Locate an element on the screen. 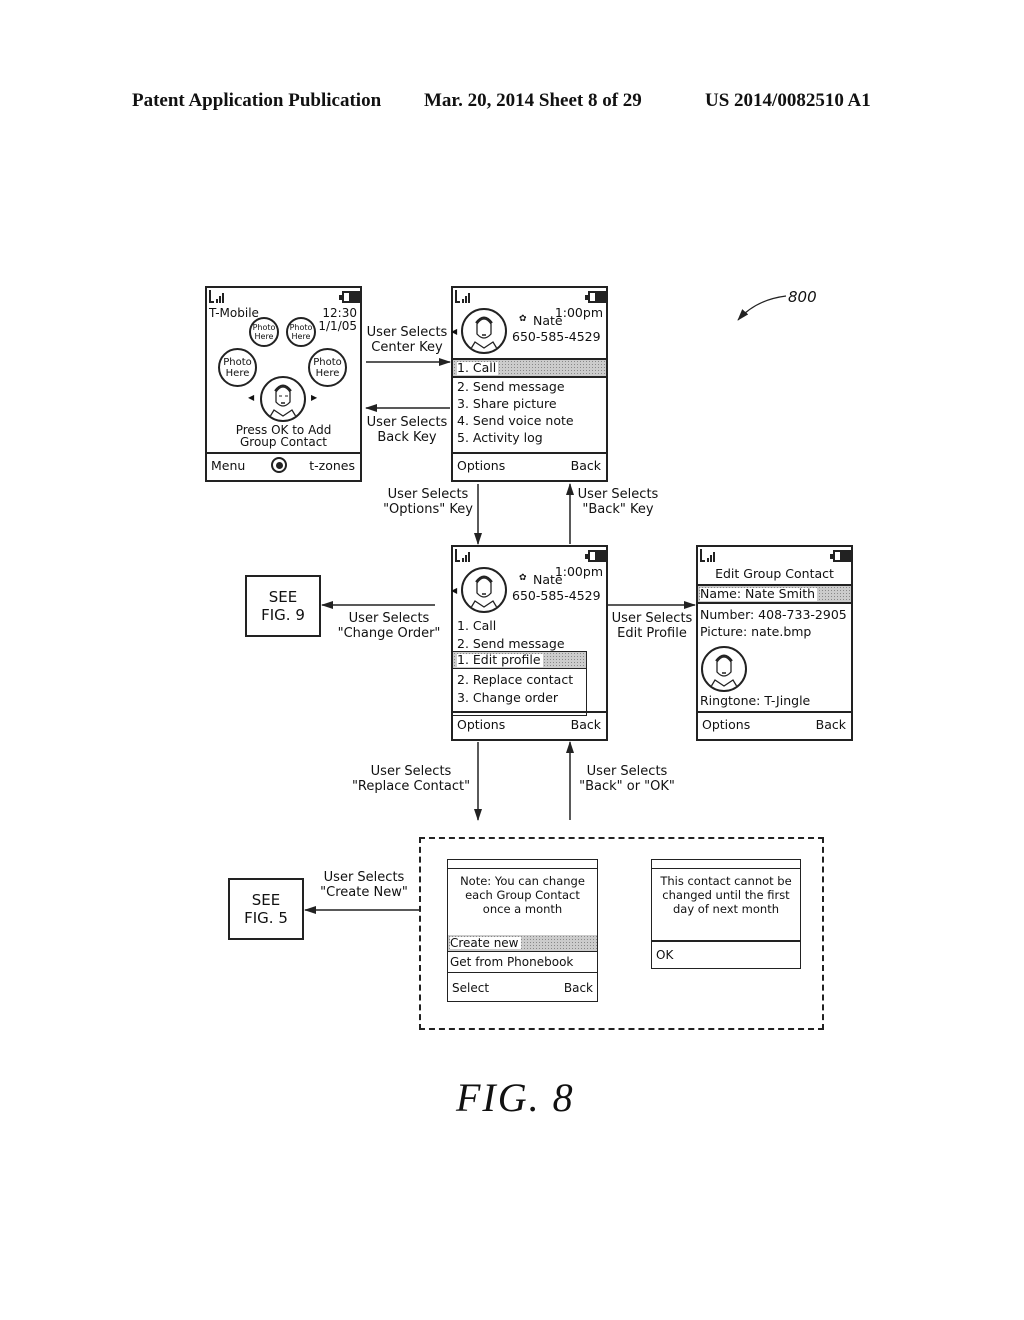 The image size is (1024, 1320). option-get-from-phonebook: Get from Phonebook is located at coordinates (511, 962).